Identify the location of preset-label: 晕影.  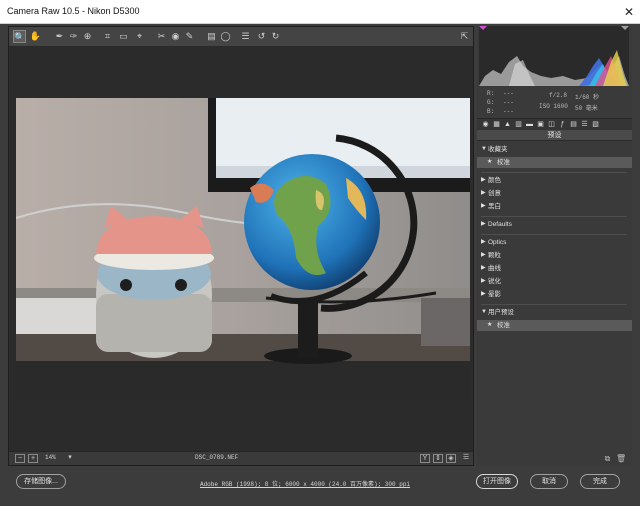
(494, 294).